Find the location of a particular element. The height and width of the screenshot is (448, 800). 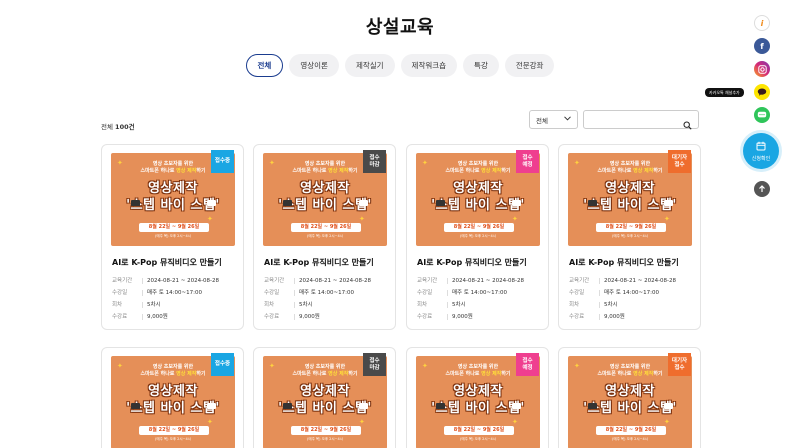

tab-video-theory: 영상이론 is located at coordinates (314, 65).